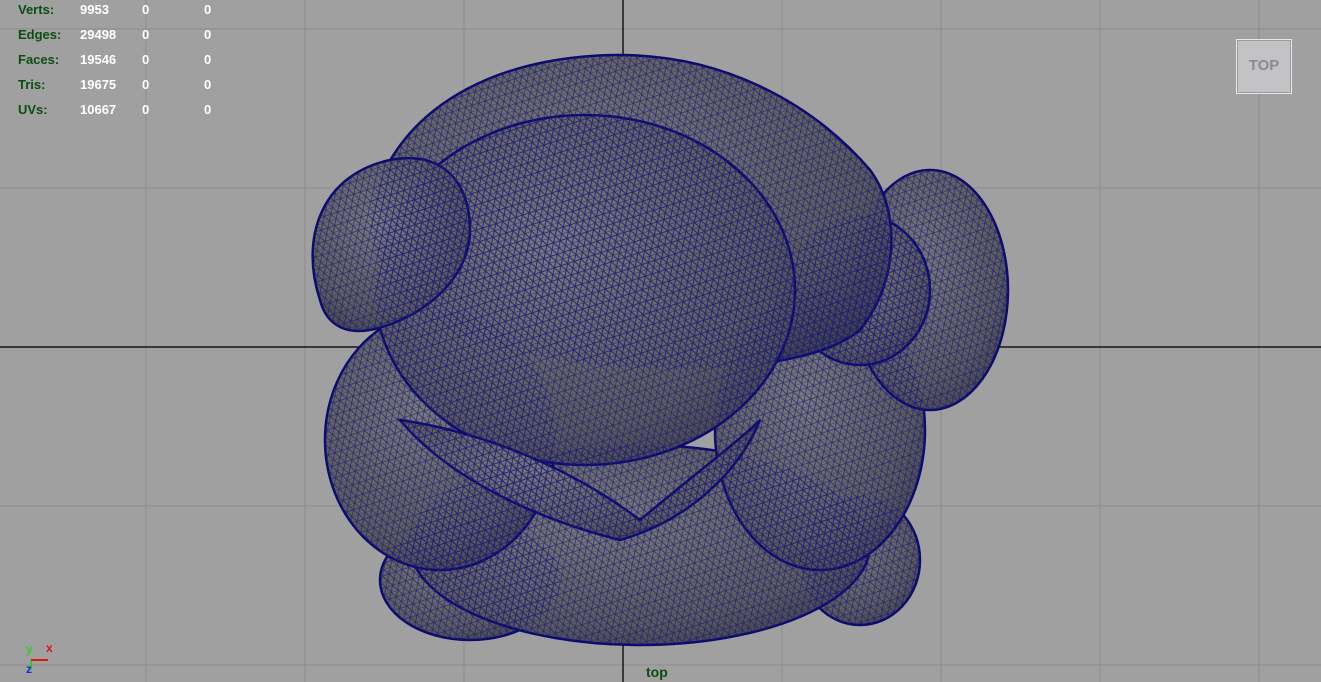 This screenshot has width=1321, height=682. Describe the element at coordinates (94, 9) in the screenshot. I see `hud-value: 9953` at that location.